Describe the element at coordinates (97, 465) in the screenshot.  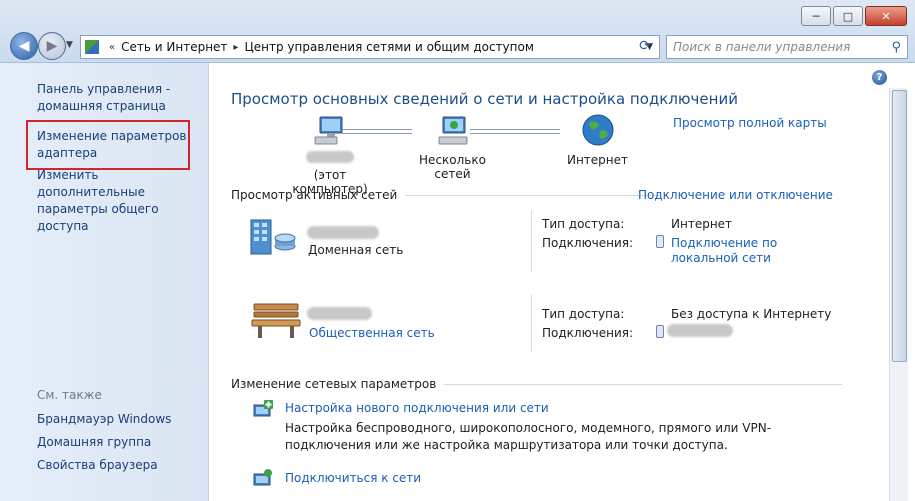
I see `sidebar-link-browser-properties: Свойства браузера` at that location.